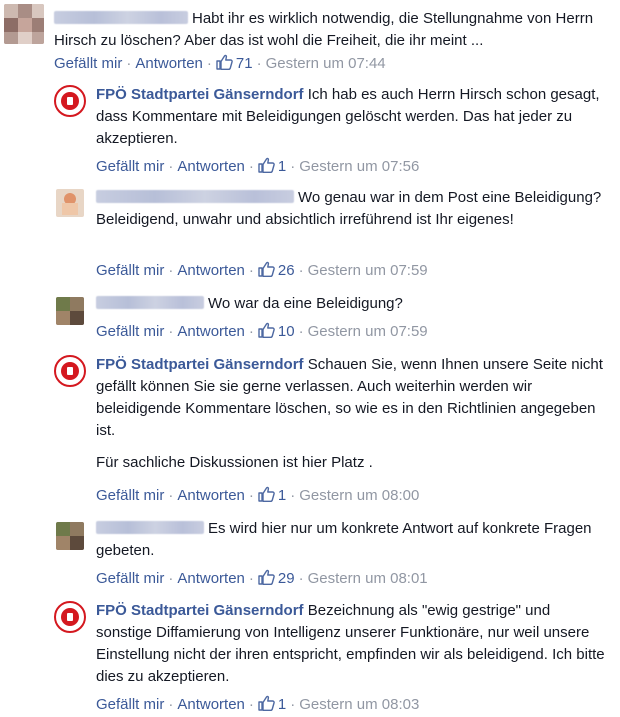  Describe the element at coordinates (286, 270) in the screenshot. I see `like-count: 26` at that location.